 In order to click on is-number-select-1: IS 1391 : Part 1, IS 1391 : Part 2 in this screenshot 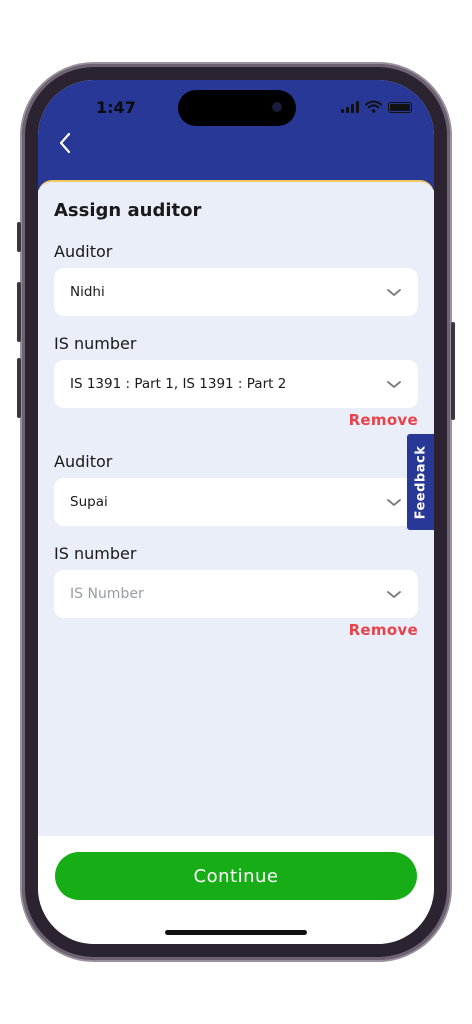, I will do `click(236, 384)`.